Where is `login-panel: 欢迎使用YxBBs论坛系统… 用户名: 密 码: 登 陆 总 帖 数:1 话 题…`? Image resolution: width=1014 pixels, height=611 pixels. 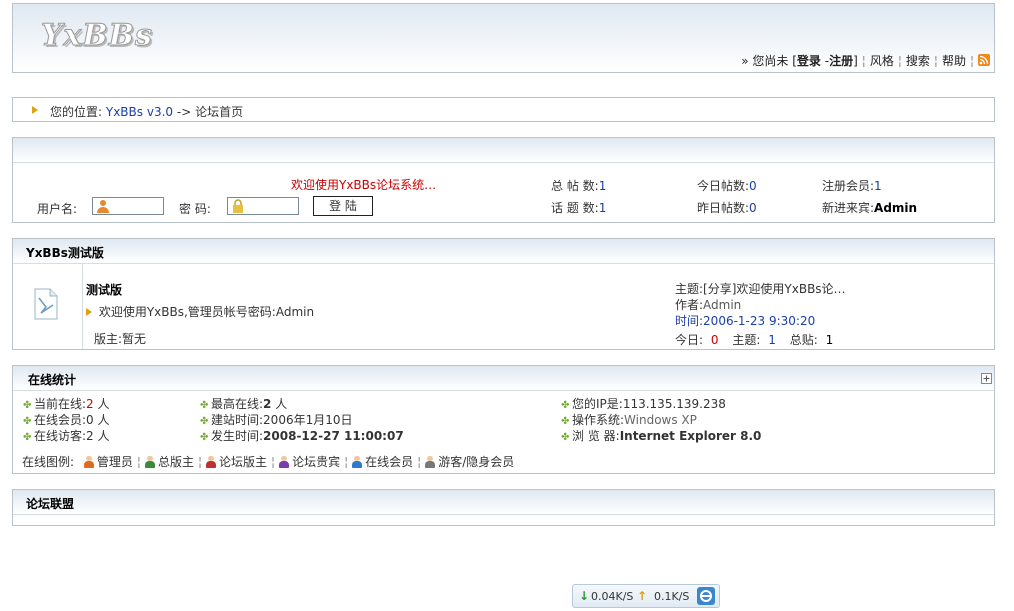 login-panel: 欢迎使用YxBBs论坛系统… 用户名: 密 码: 登 陆 总 帖 数:1 话 题… is located at coordinates (503, 180).